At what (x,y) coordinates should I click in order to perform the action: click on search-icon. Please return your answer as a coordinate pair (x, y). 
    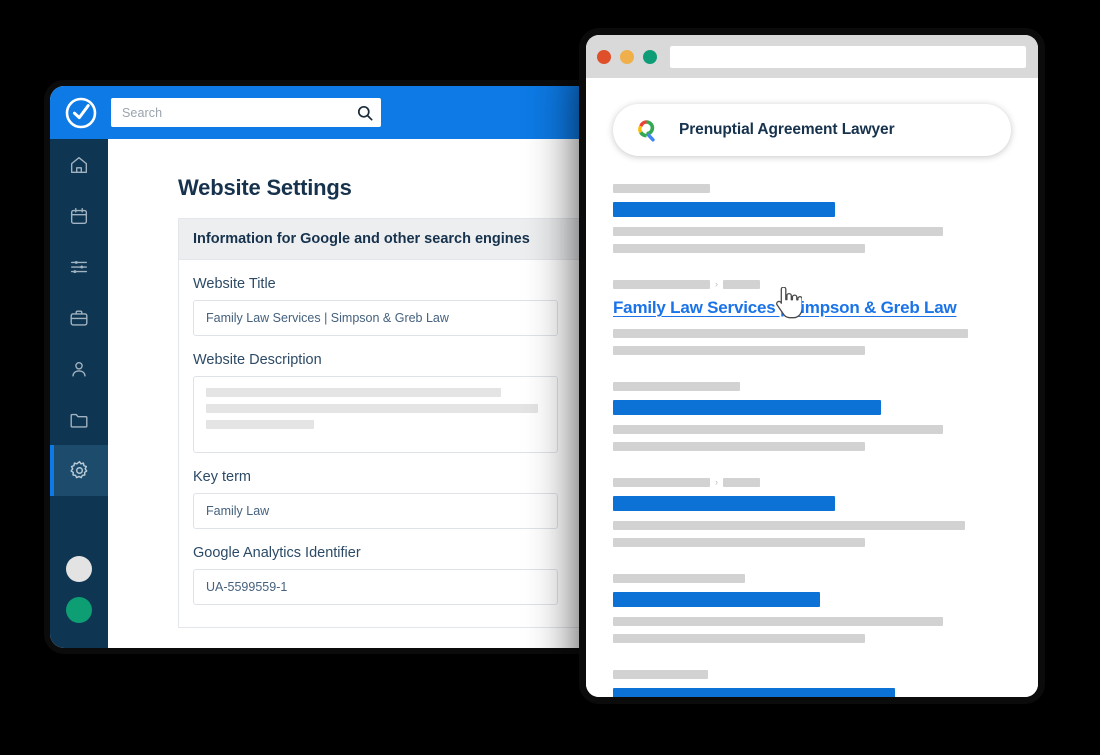
    Looking at the image, I should click on (365, 113).